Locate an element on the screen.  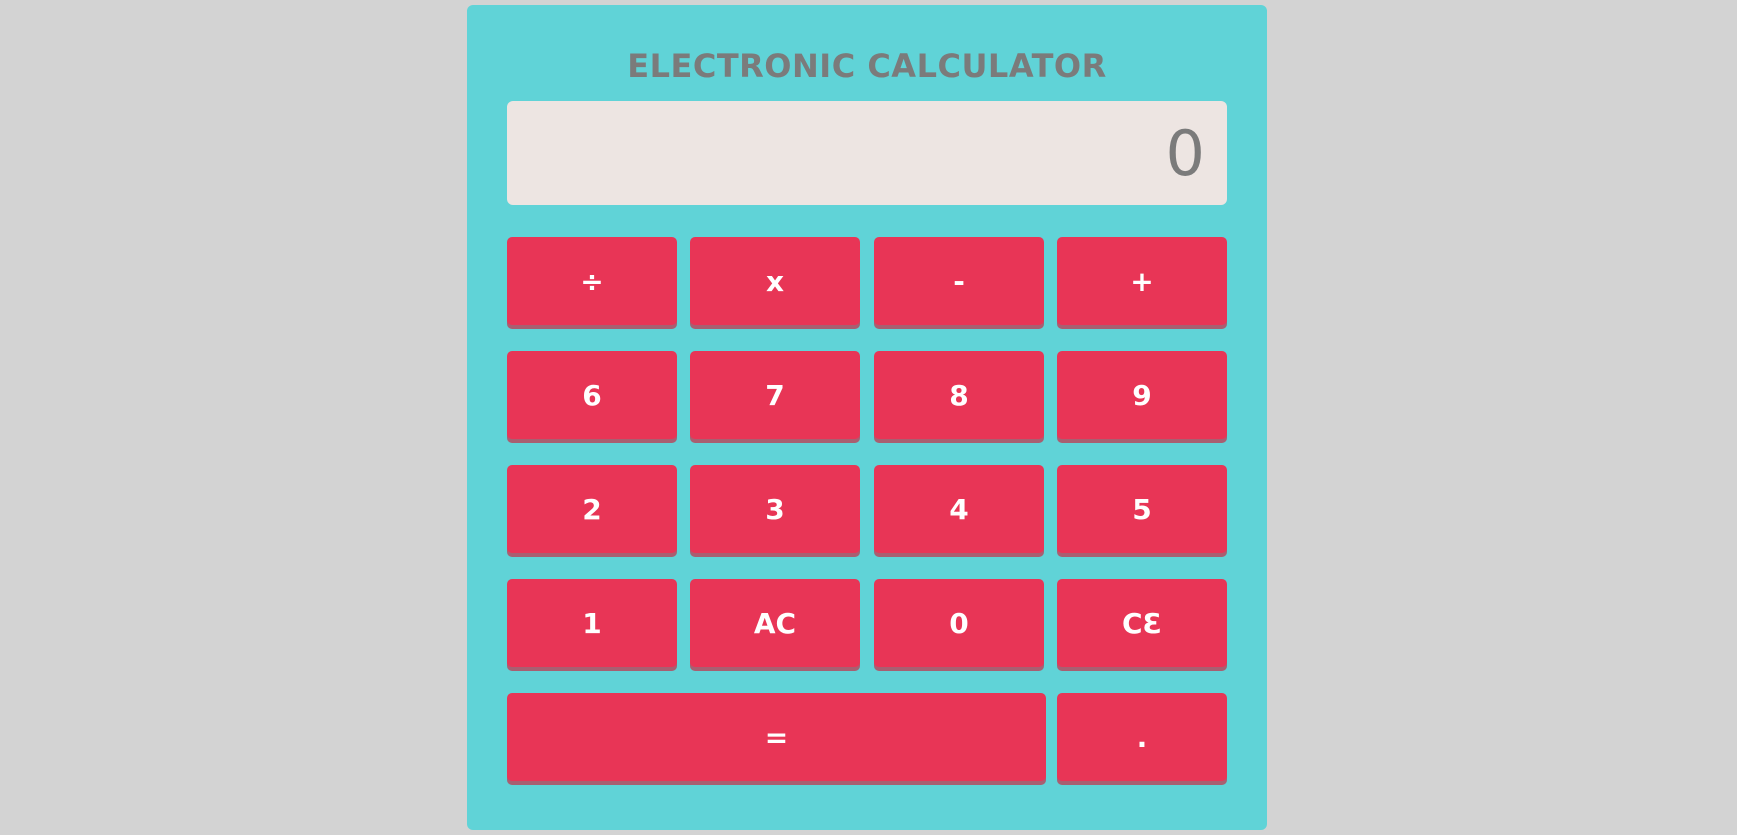
digit-3-button: 3 is located at coordinates (775, 509).